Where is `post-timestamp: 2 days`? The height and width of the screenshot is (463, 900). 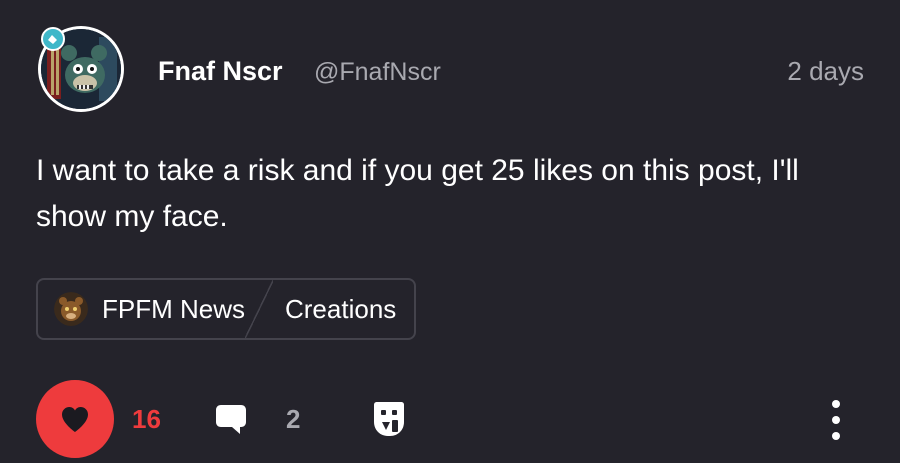
post-timestamp: 2 days is located at coordinates (825, 71).